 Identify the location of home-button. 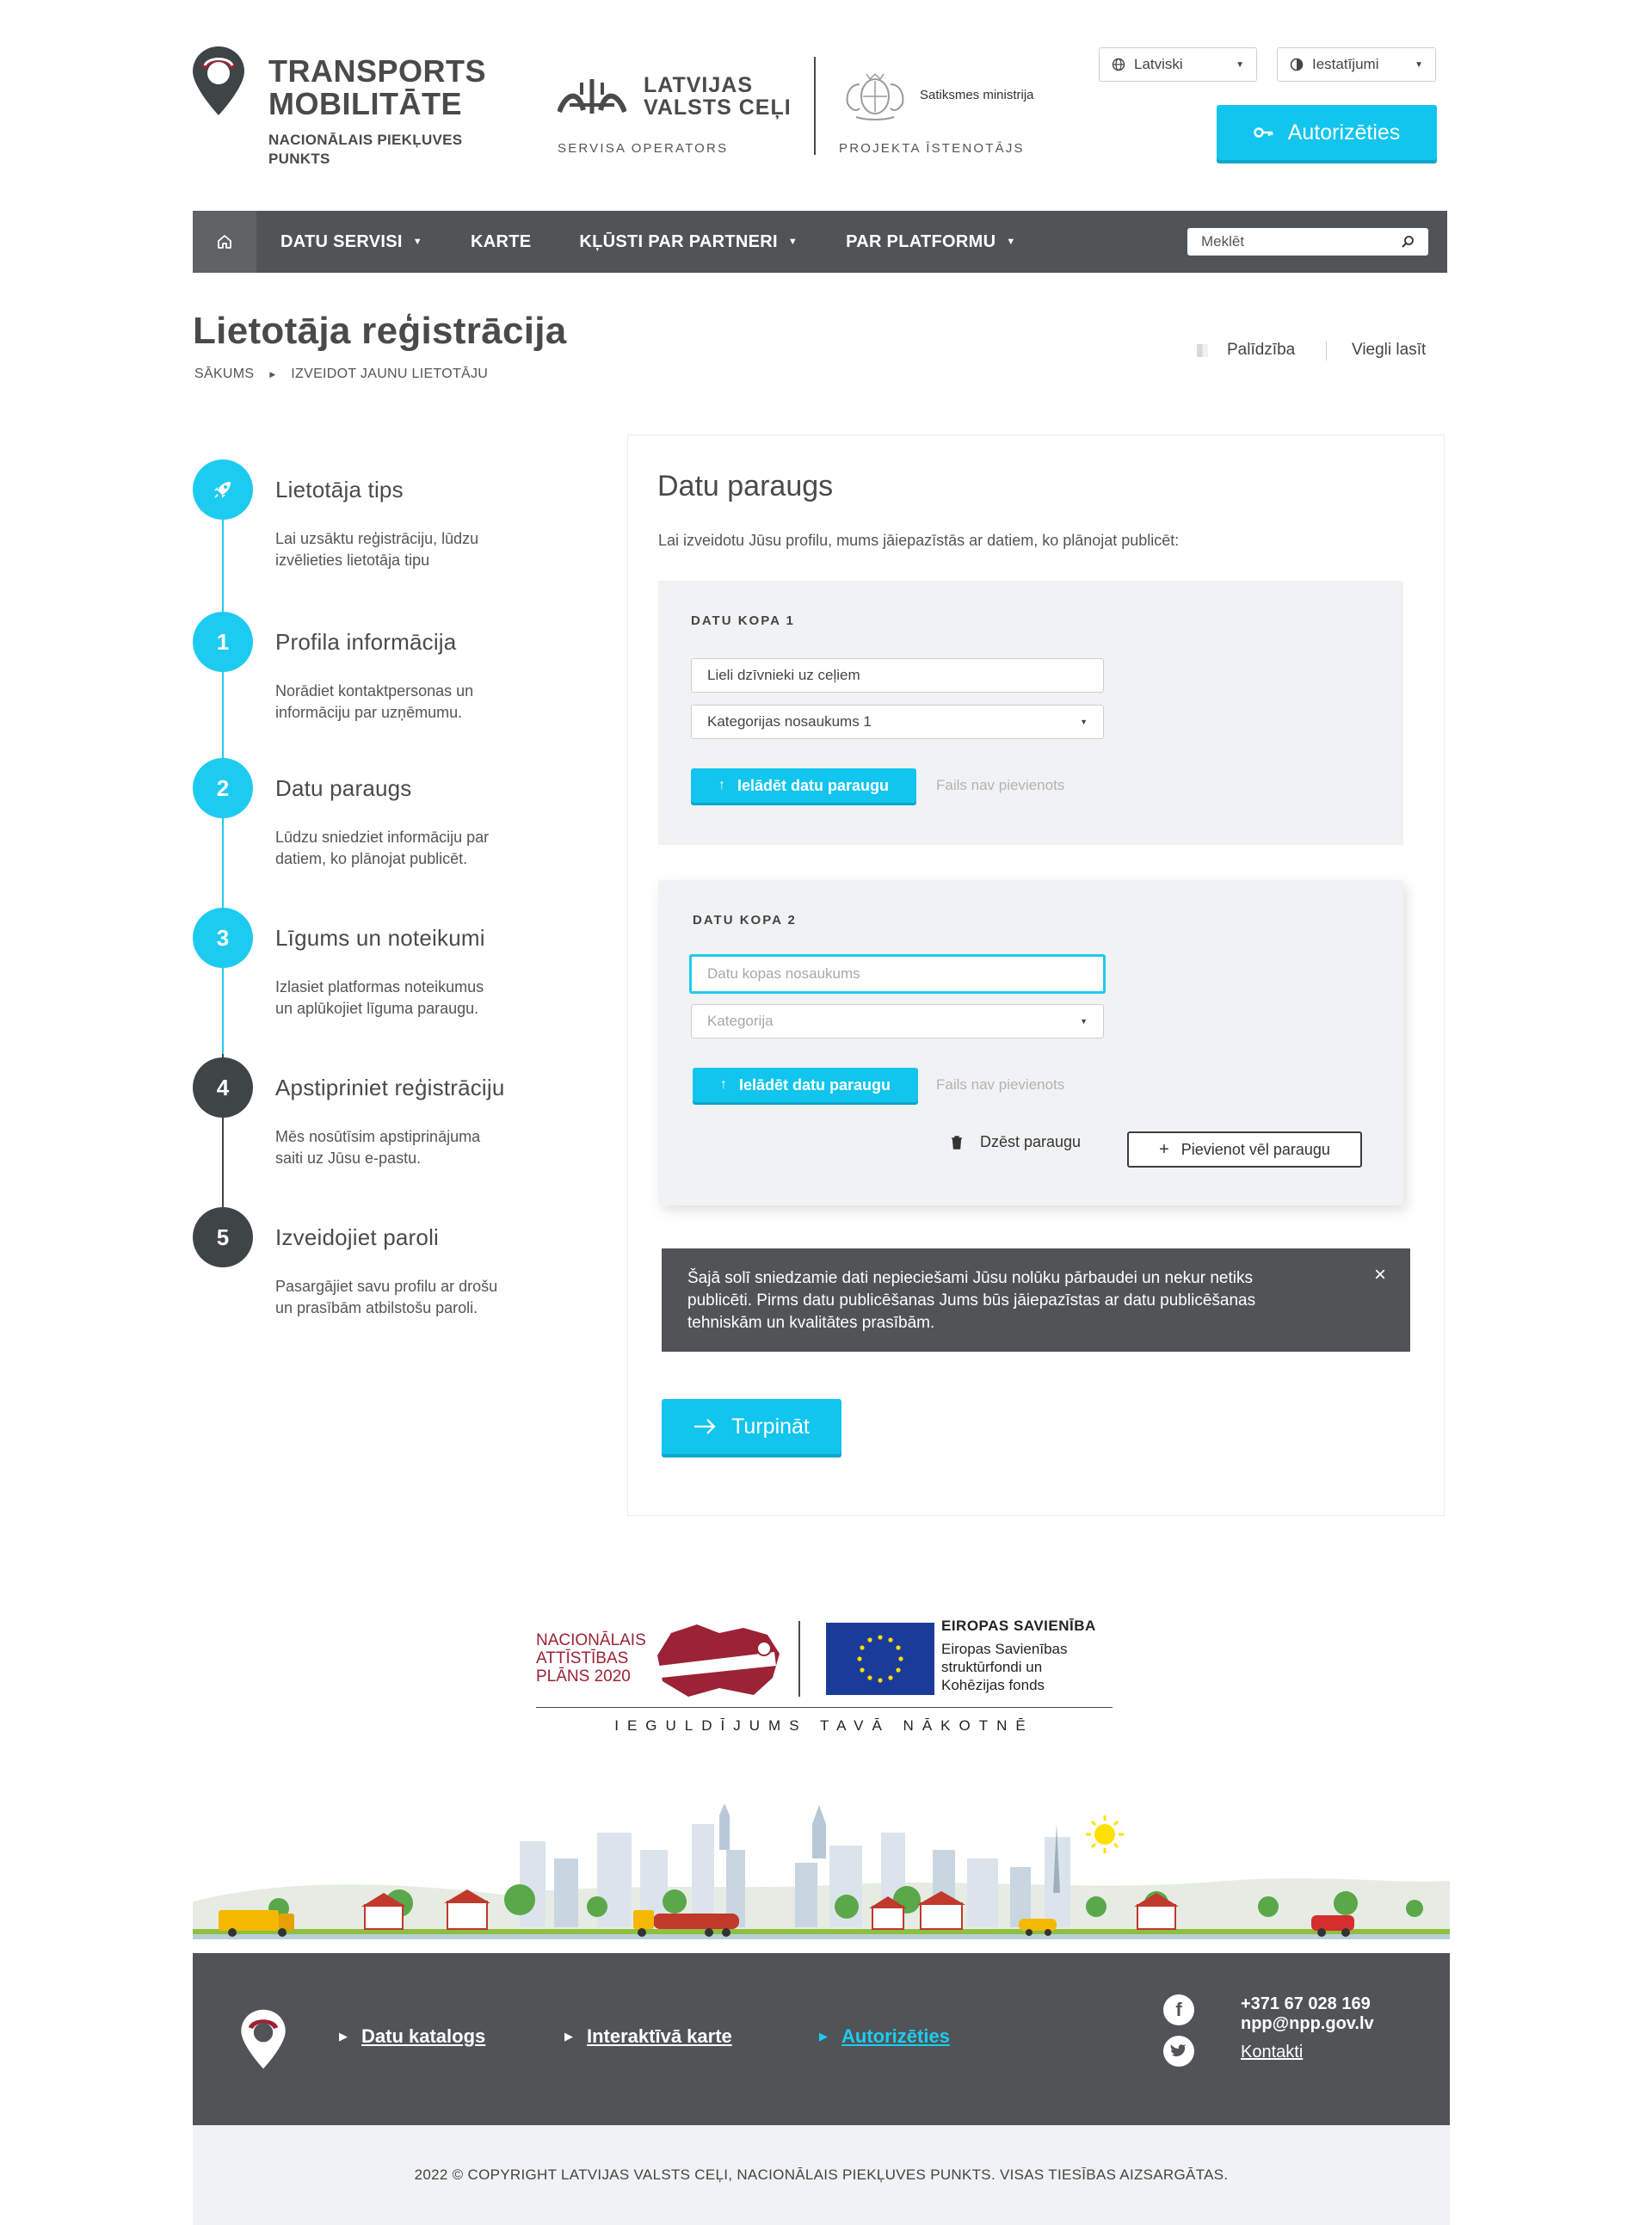
(224, 242).